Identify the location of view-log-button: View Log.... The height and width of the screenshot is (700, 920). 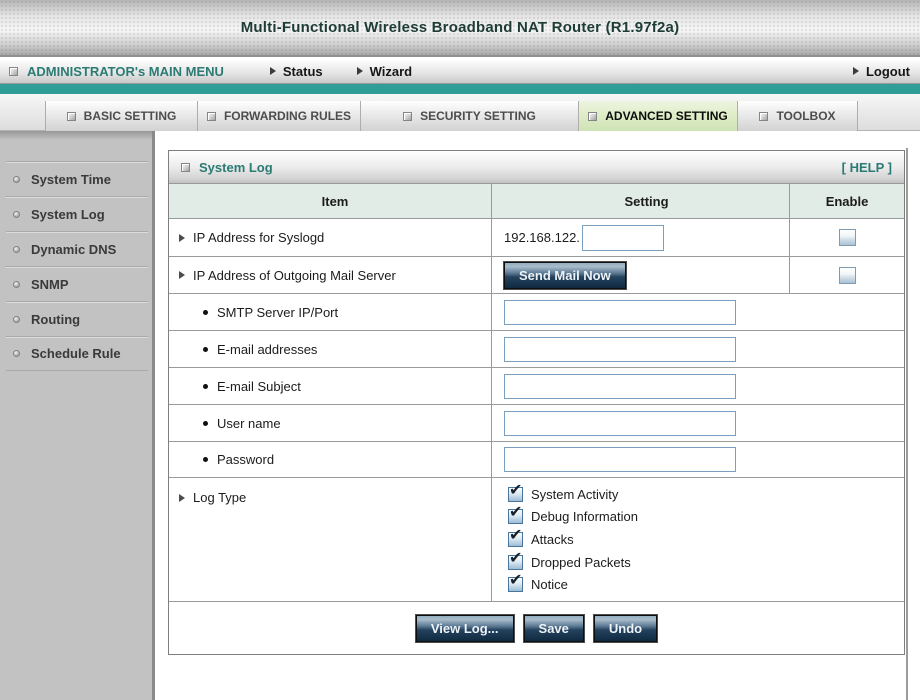
(464, 628).